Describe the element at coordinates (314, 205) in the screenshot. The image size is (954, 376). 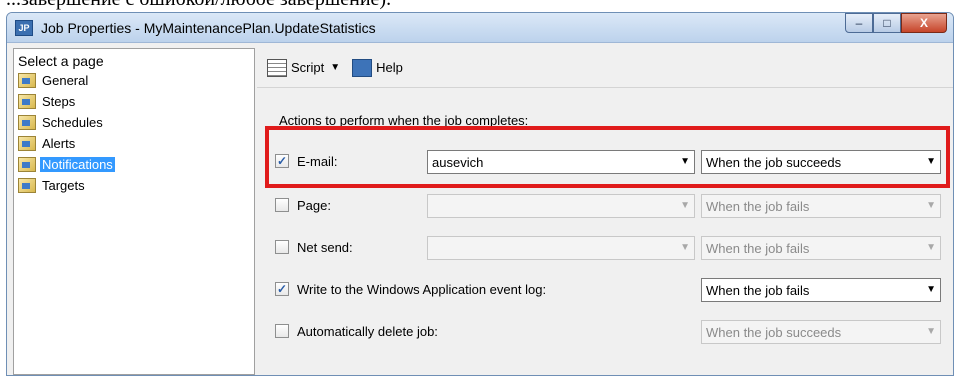
I see `page-label: Page:` at that location.